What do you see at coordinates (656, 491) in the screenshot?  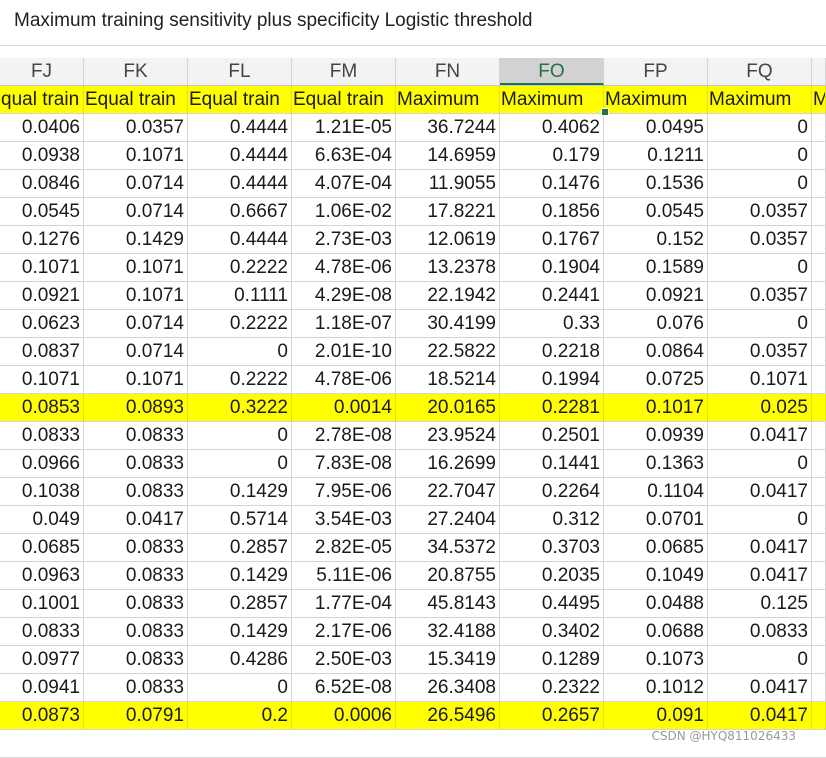 I see `table-cell: 0.1104` at bounding box center [656, 491].